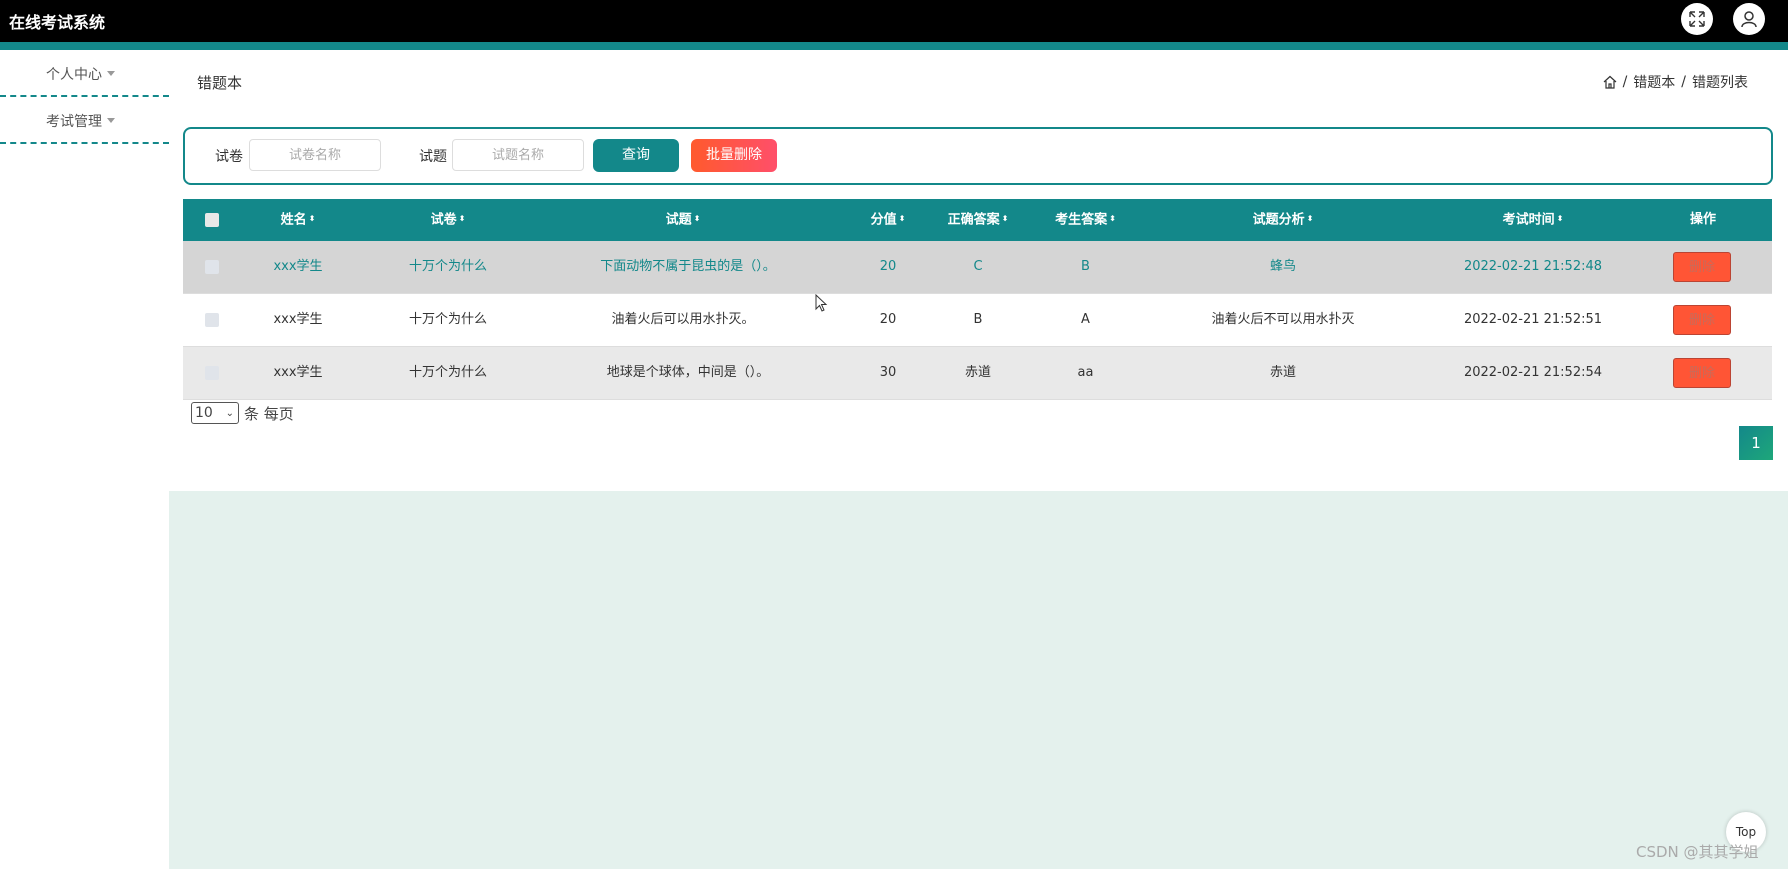 The image size is (1788, 869). Describe the element at coordinates (1702, 219) in the screenshot. I see `column-header-action: 操作` at that location.